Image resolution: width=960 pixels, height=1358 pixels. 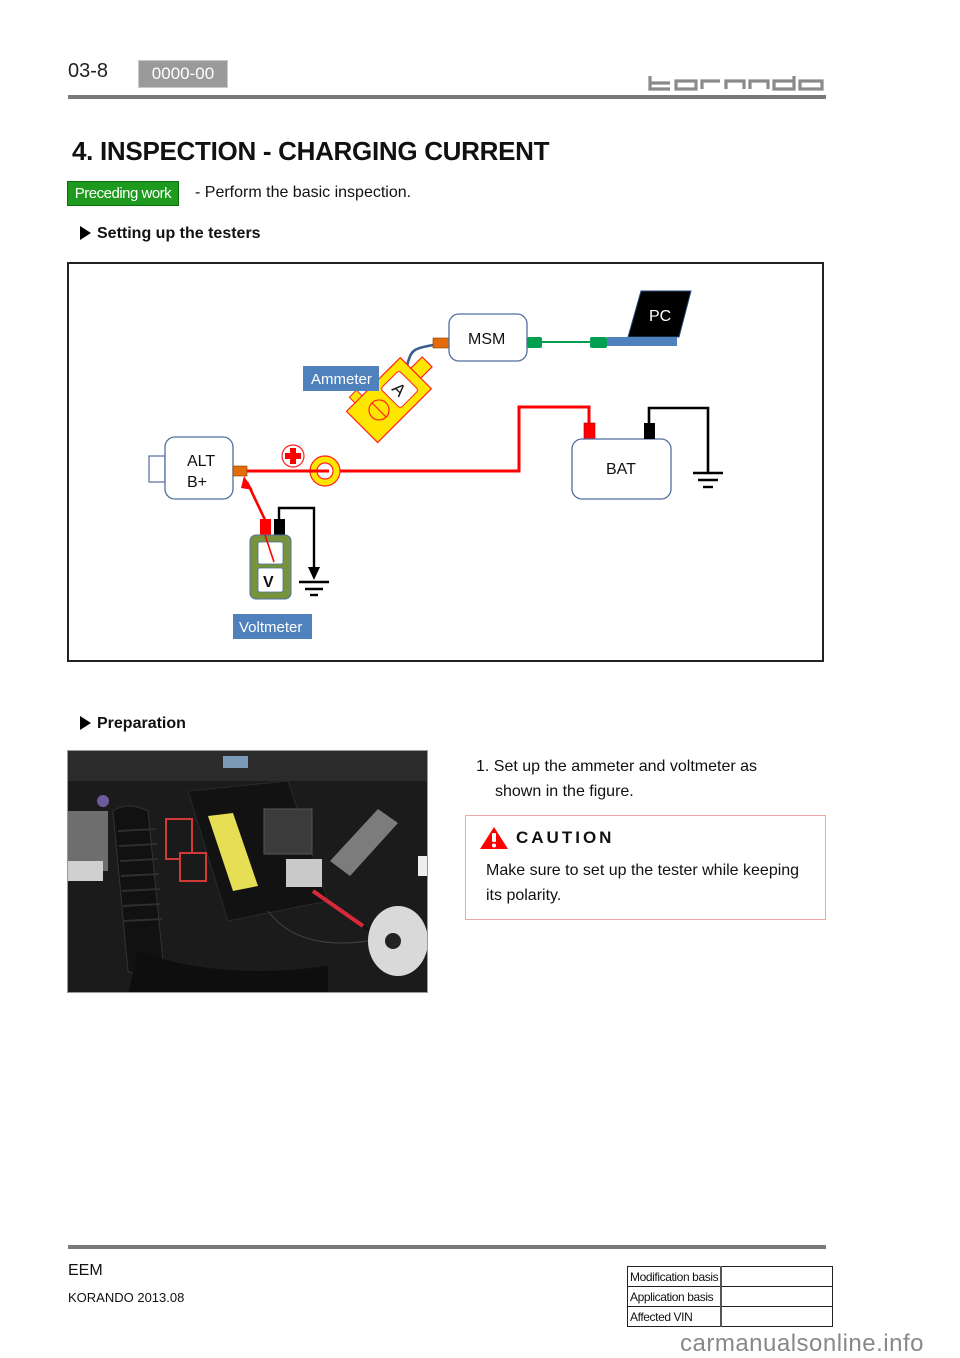 What do you see at coordinates (311, 151) in the screenshot?
I see `page-title: 4. INSPECTION - CHARGING CURRENT` at bounding box center [311, 151].